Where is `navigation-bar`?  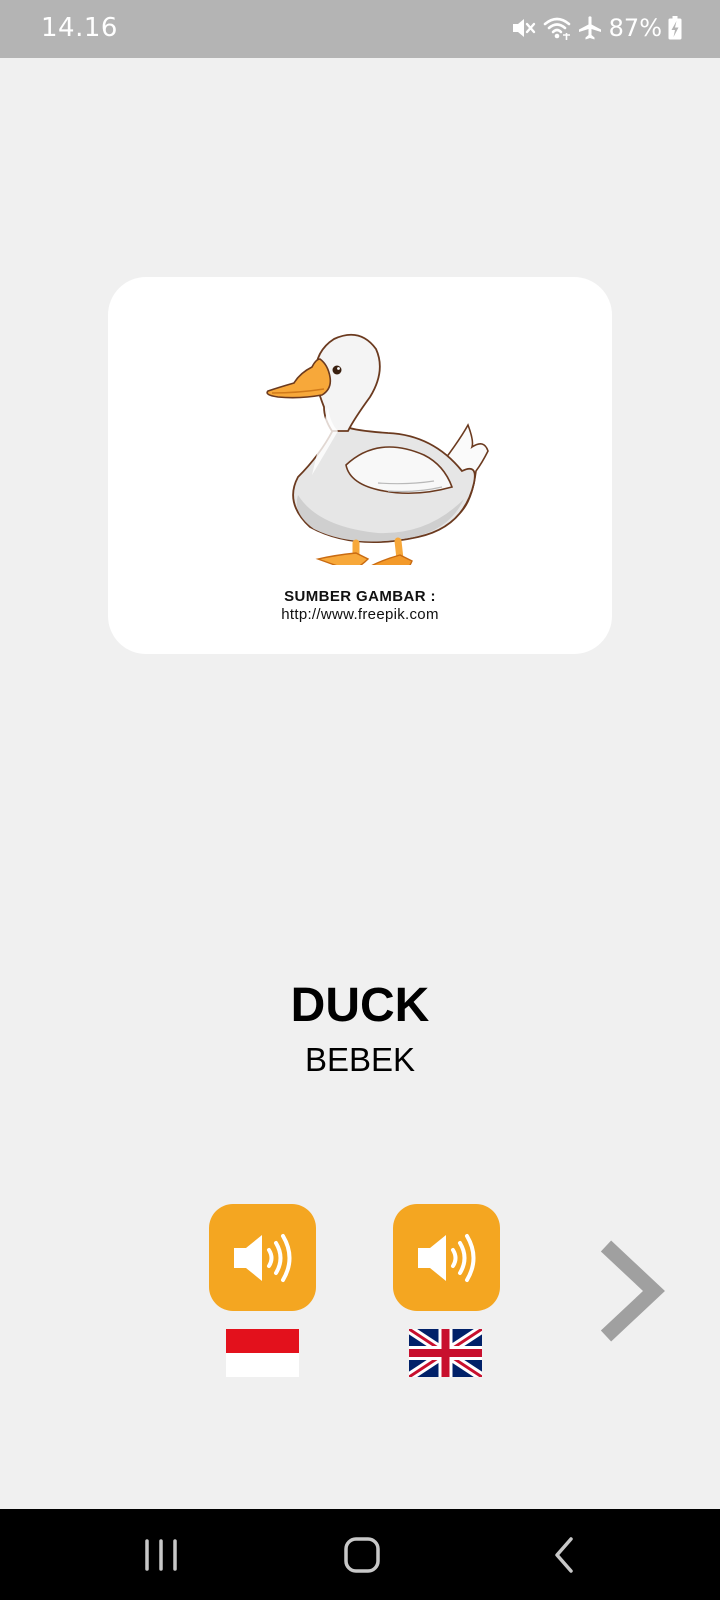
navigation-bar is located at coordinates (360, 1554).